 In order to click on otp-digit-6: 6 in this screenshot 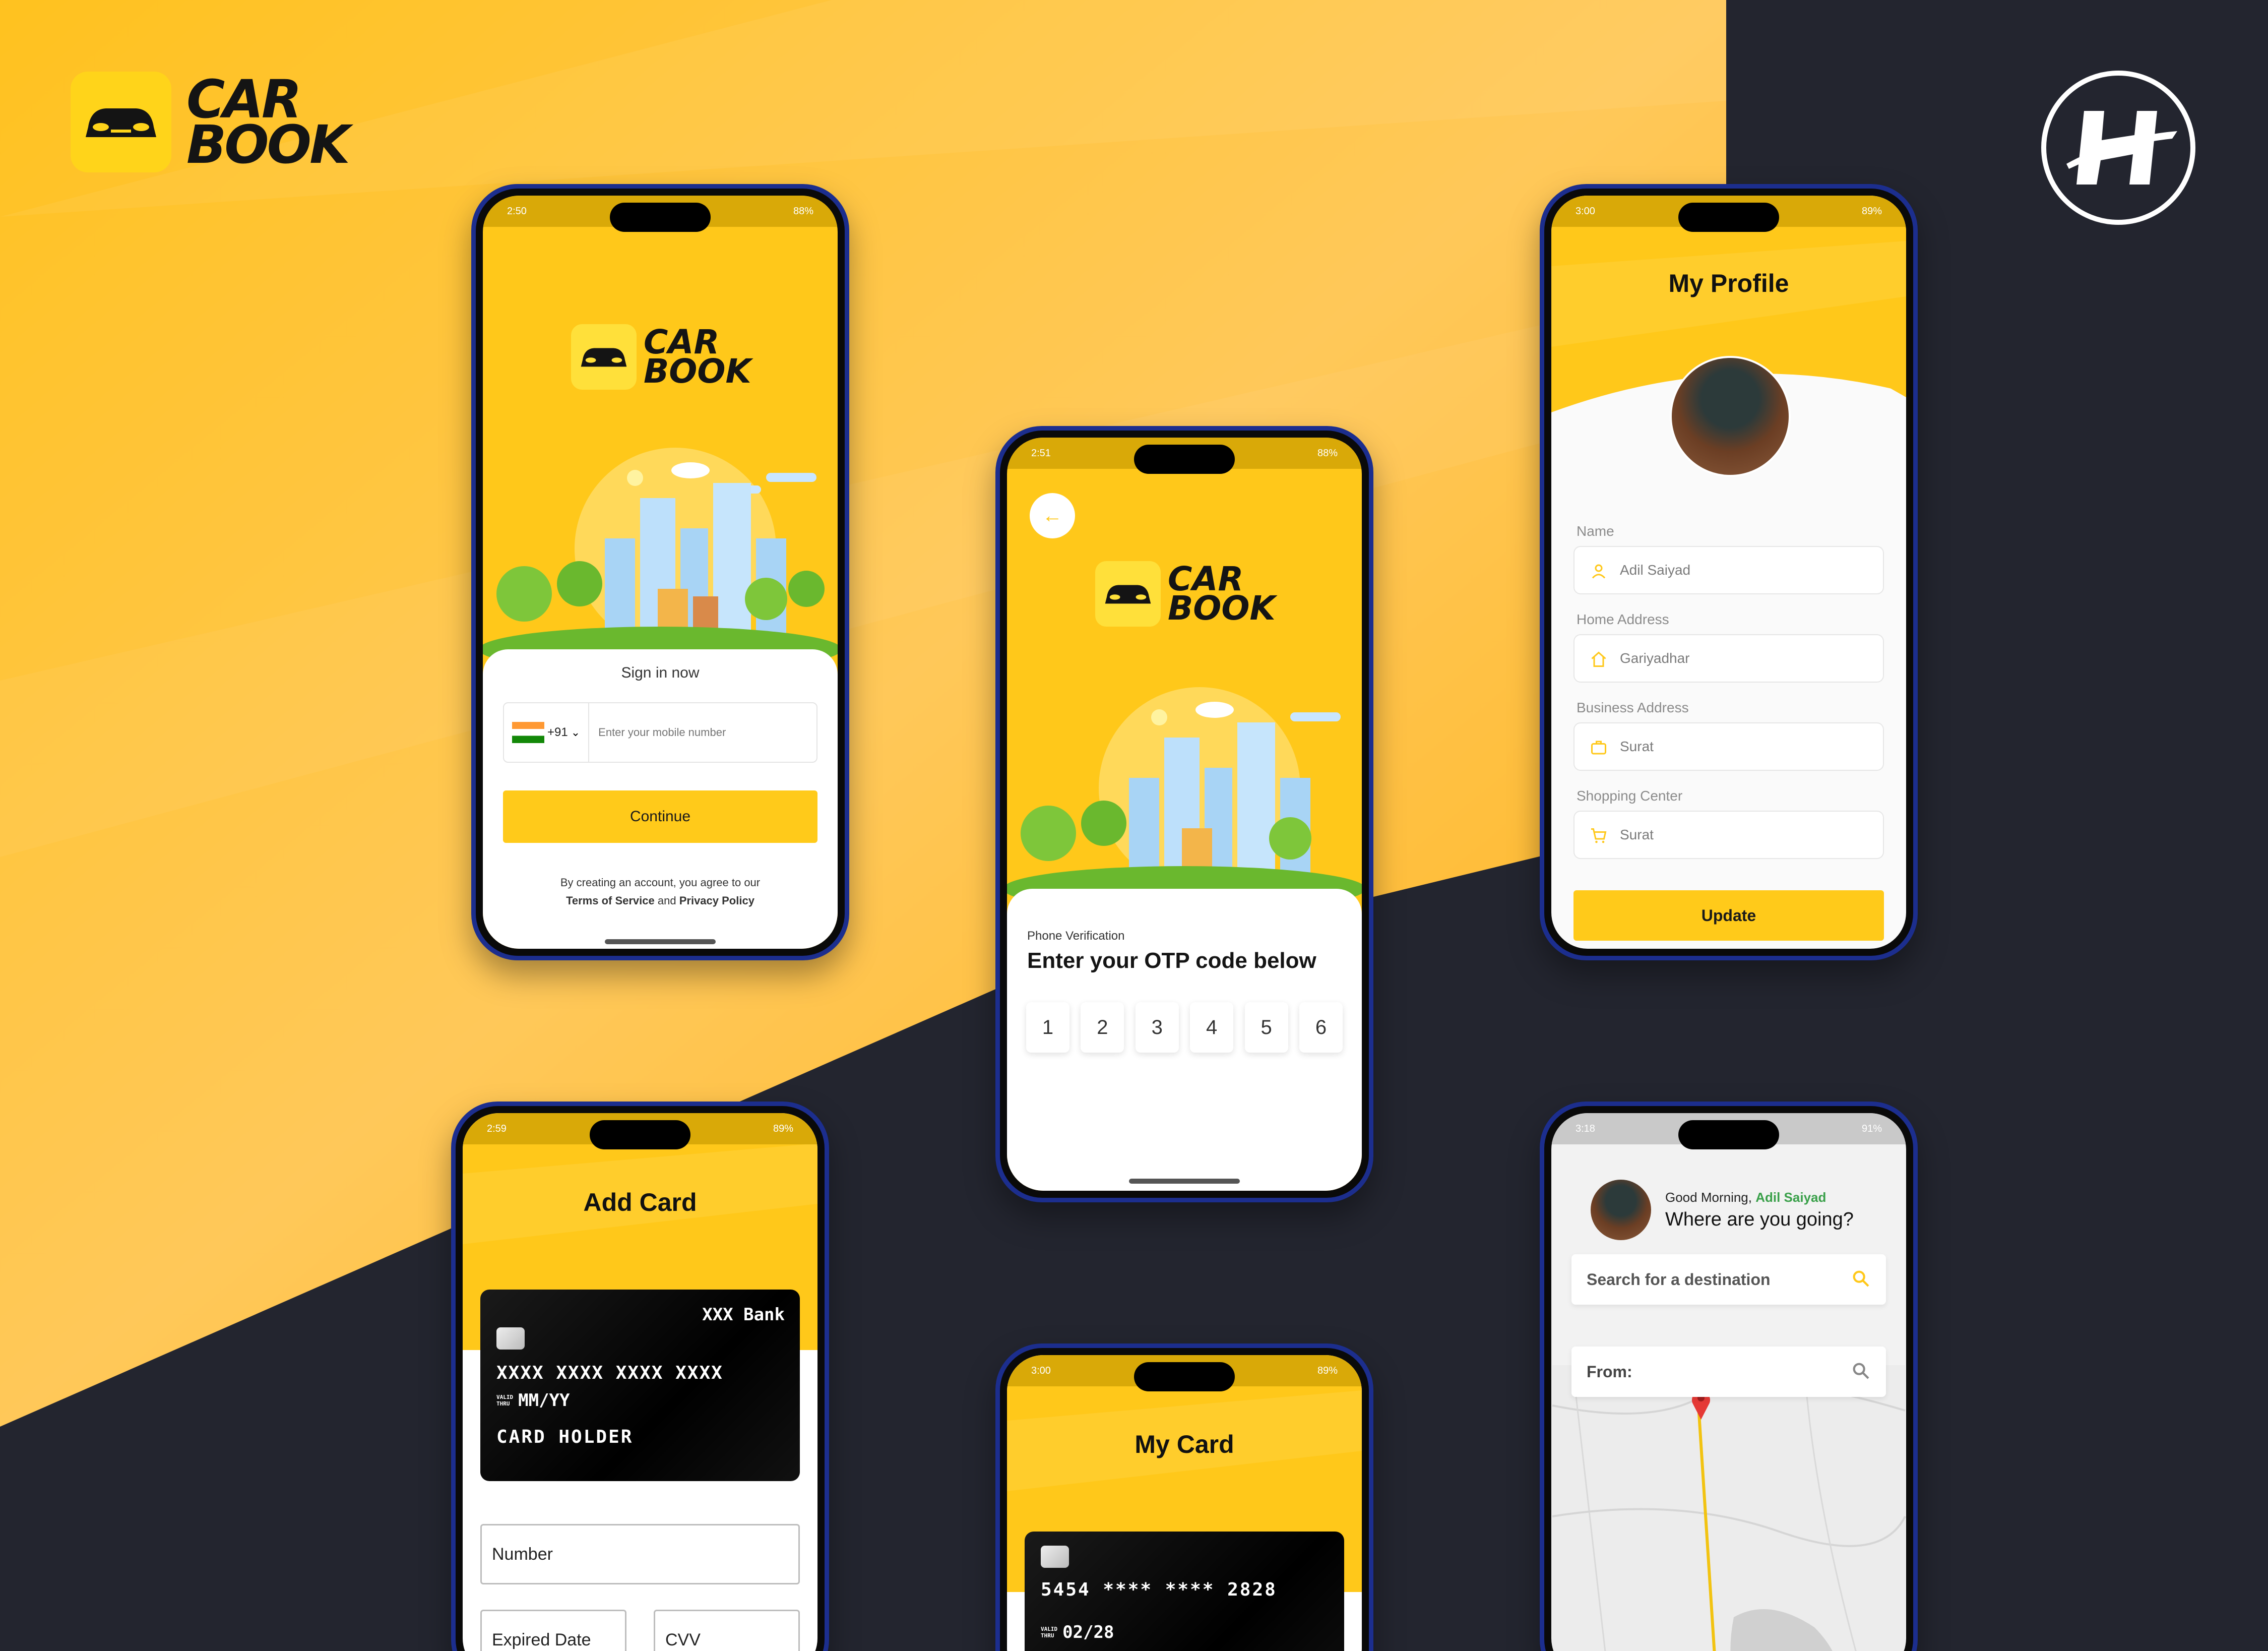, I will do `click(1321, 1027)`.